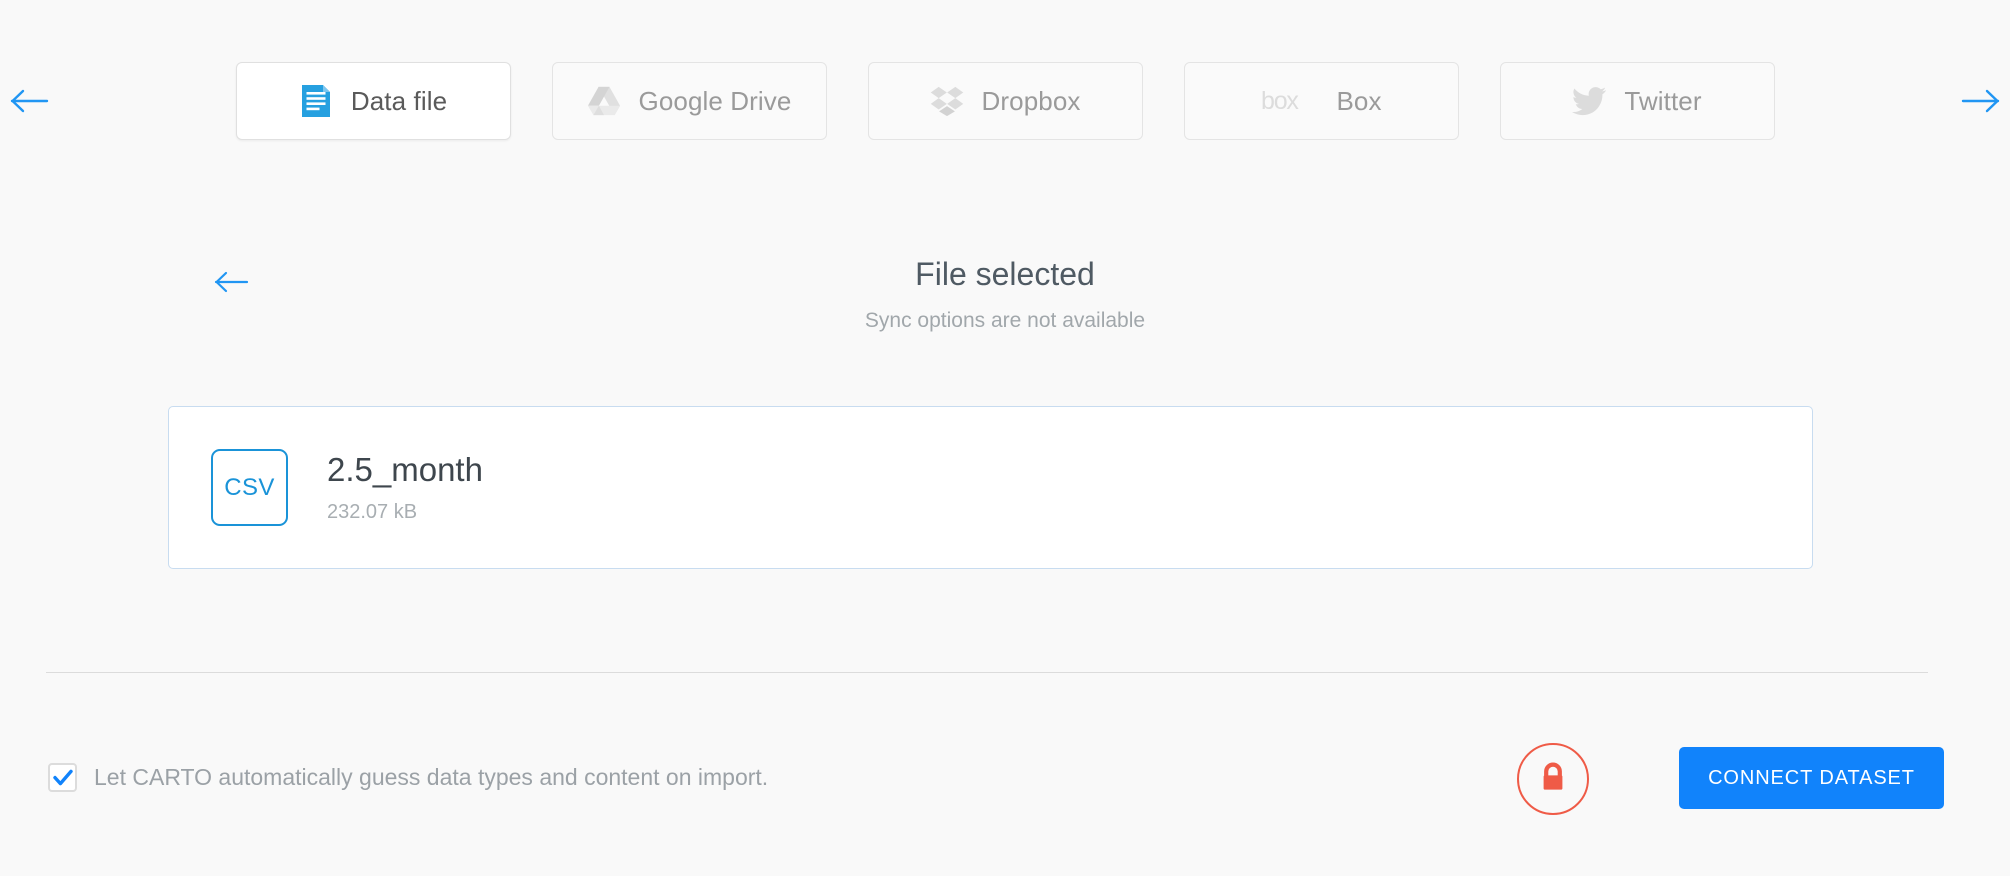 This screenshot has height=876, width=2010. What do you see at coordinates (372, 512) in the screenshot?
I see `file-size: 232.07 kB` at bounding box center [372, 512].